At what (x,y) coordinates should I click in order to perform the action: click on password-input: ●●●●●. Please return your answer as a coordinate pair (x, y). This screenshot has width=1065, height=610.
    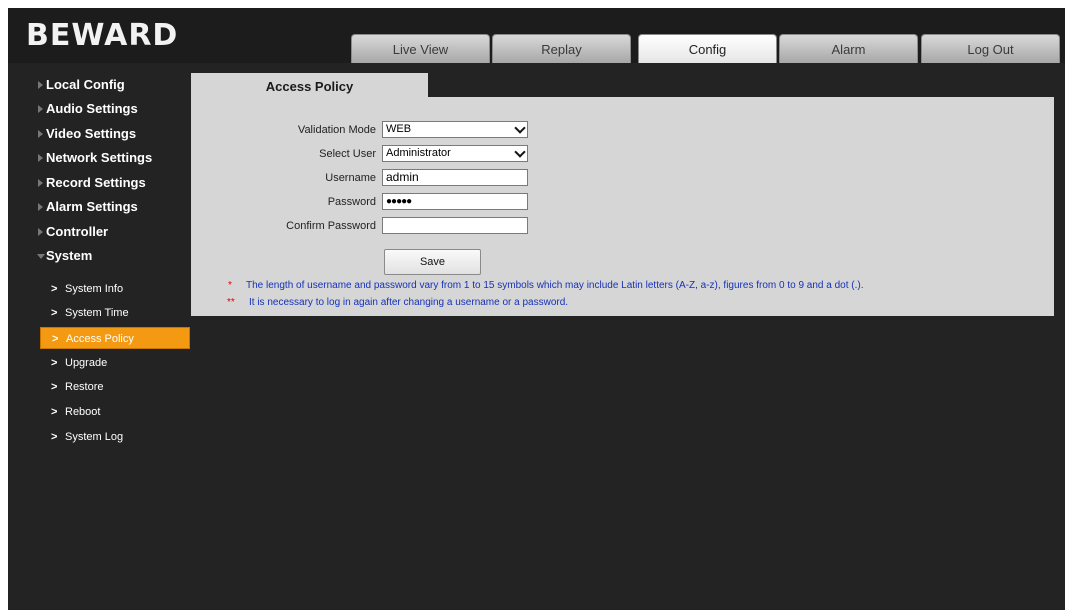
    Looking at the image, I should click on (455, 201).